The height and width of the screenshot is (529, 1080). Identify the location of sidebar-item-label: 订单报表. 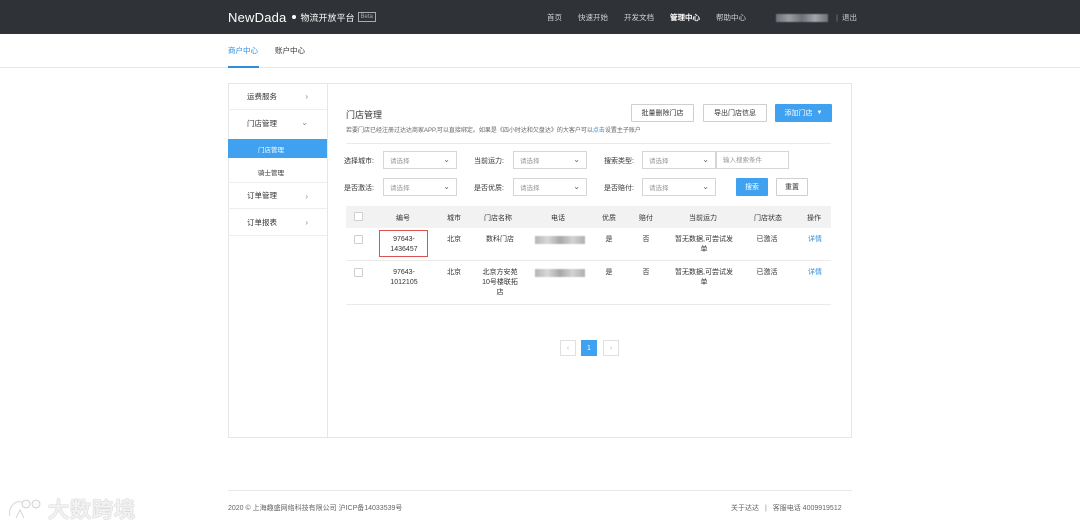
(262, 222).